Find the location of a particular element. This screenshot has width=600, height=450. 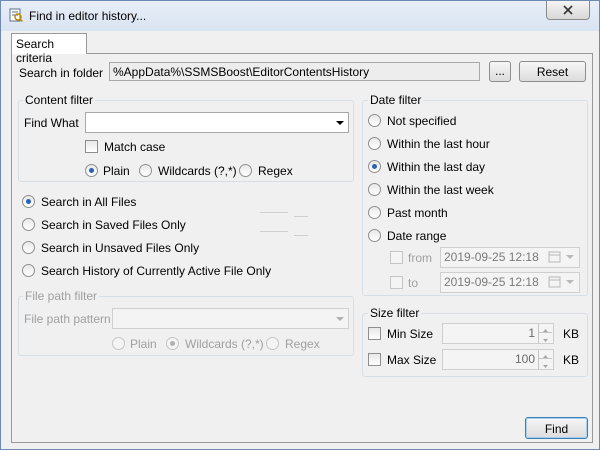

date-to-checkbox is located at coordinates (396, 282).